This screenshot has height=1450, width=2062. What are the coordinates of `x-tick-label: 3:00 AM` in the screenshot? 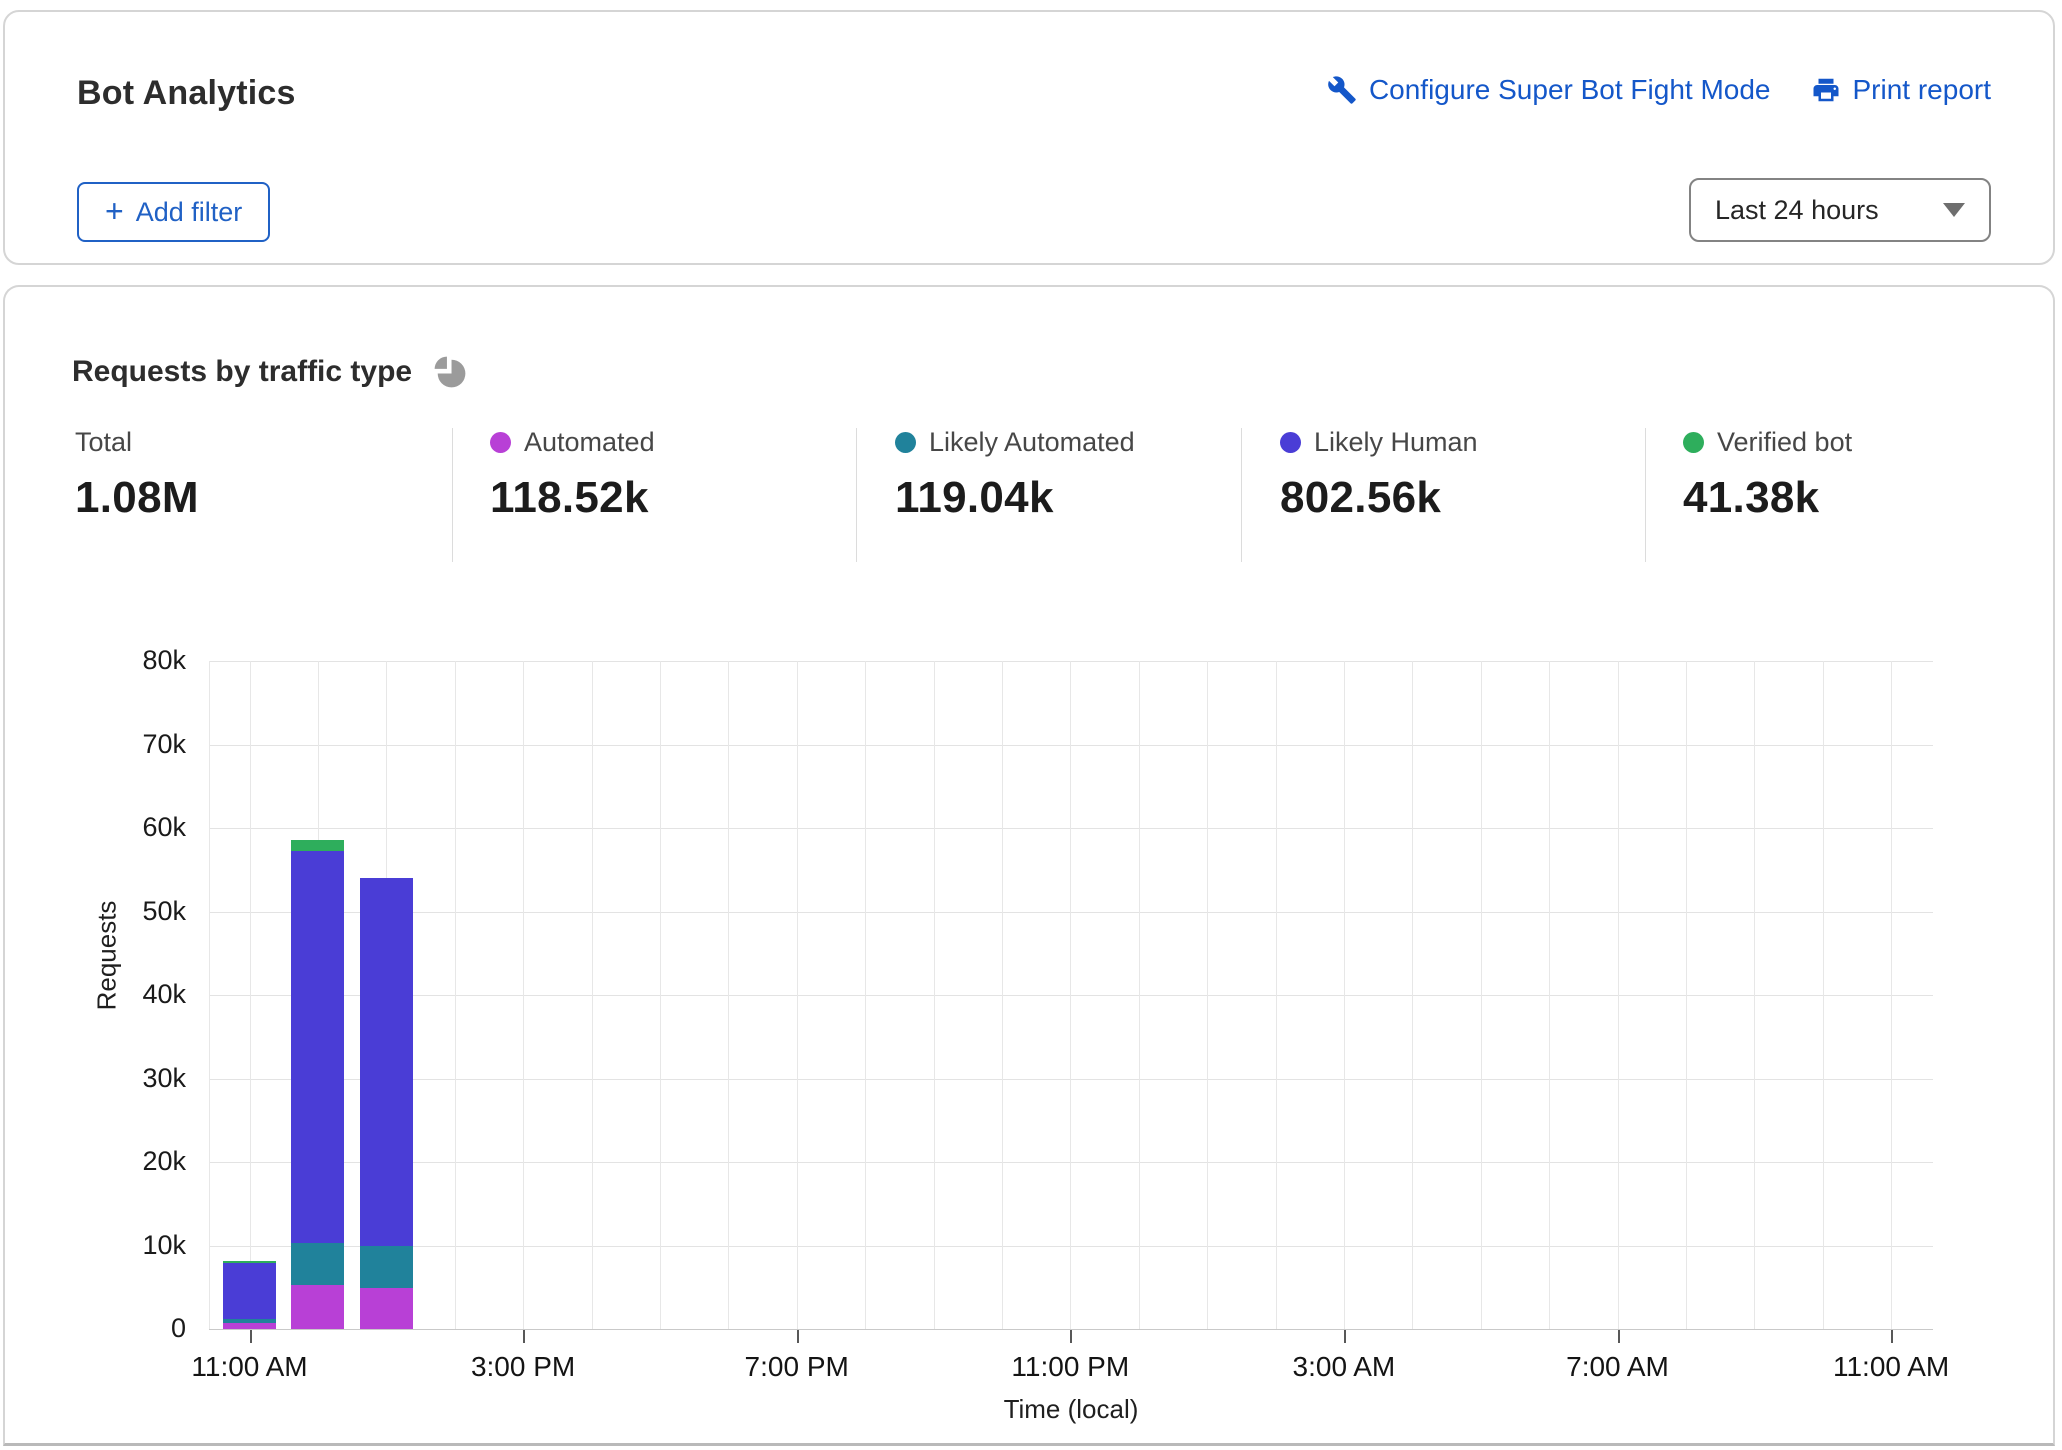 It's located at (1344, 1366).